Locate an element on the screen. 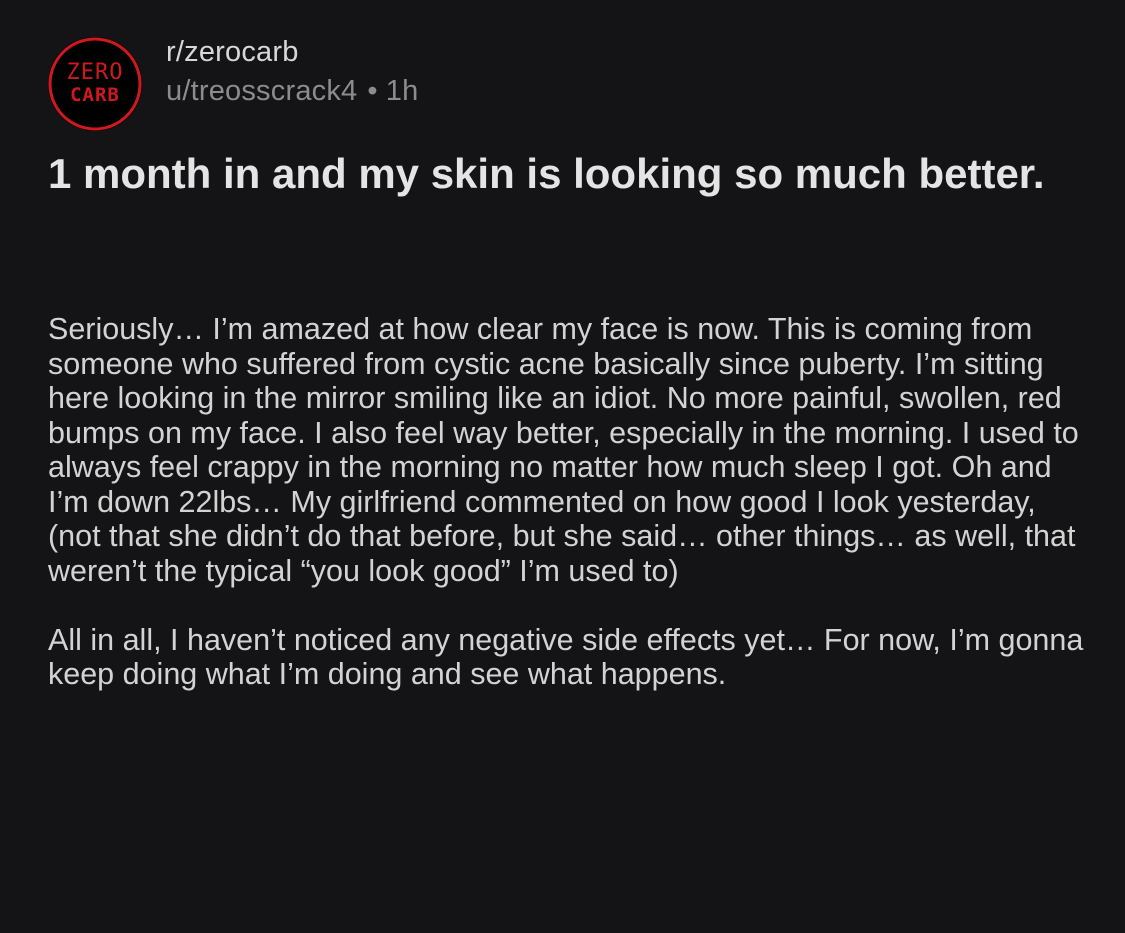 This screenshot has width=1125, height=933. zerocarb-logo-icon: ZERO CARB is located at coordinates (95, 84).